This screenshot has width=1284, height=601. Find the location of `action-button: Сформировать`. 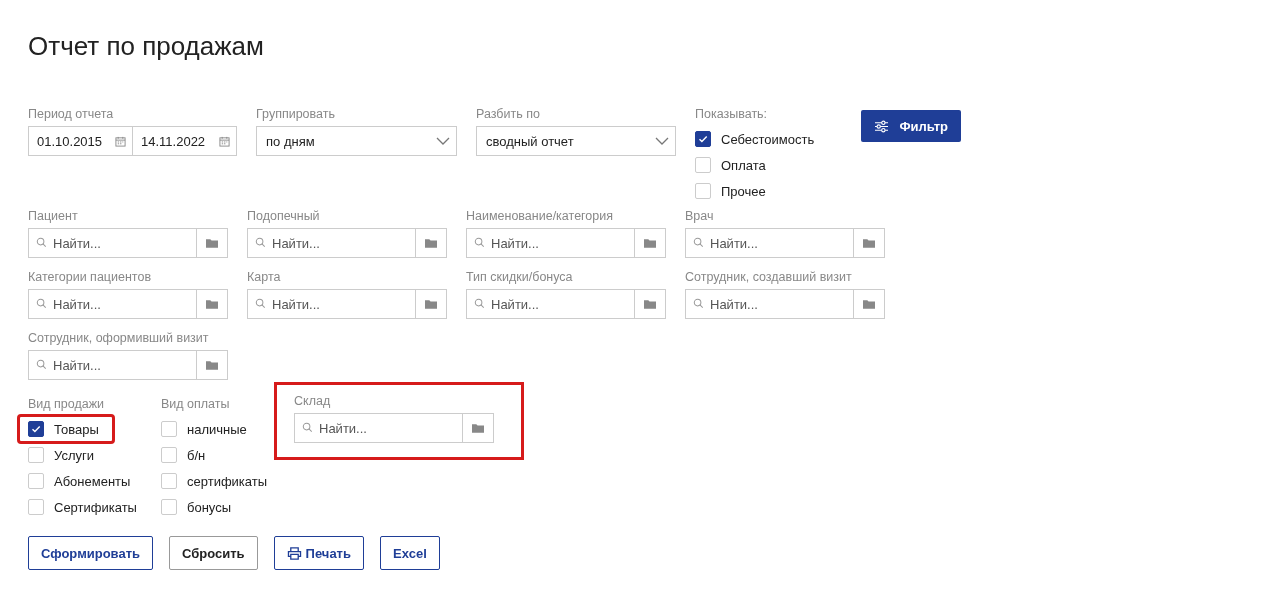

action-button: Сформировать is located at coordinates (91, 553).